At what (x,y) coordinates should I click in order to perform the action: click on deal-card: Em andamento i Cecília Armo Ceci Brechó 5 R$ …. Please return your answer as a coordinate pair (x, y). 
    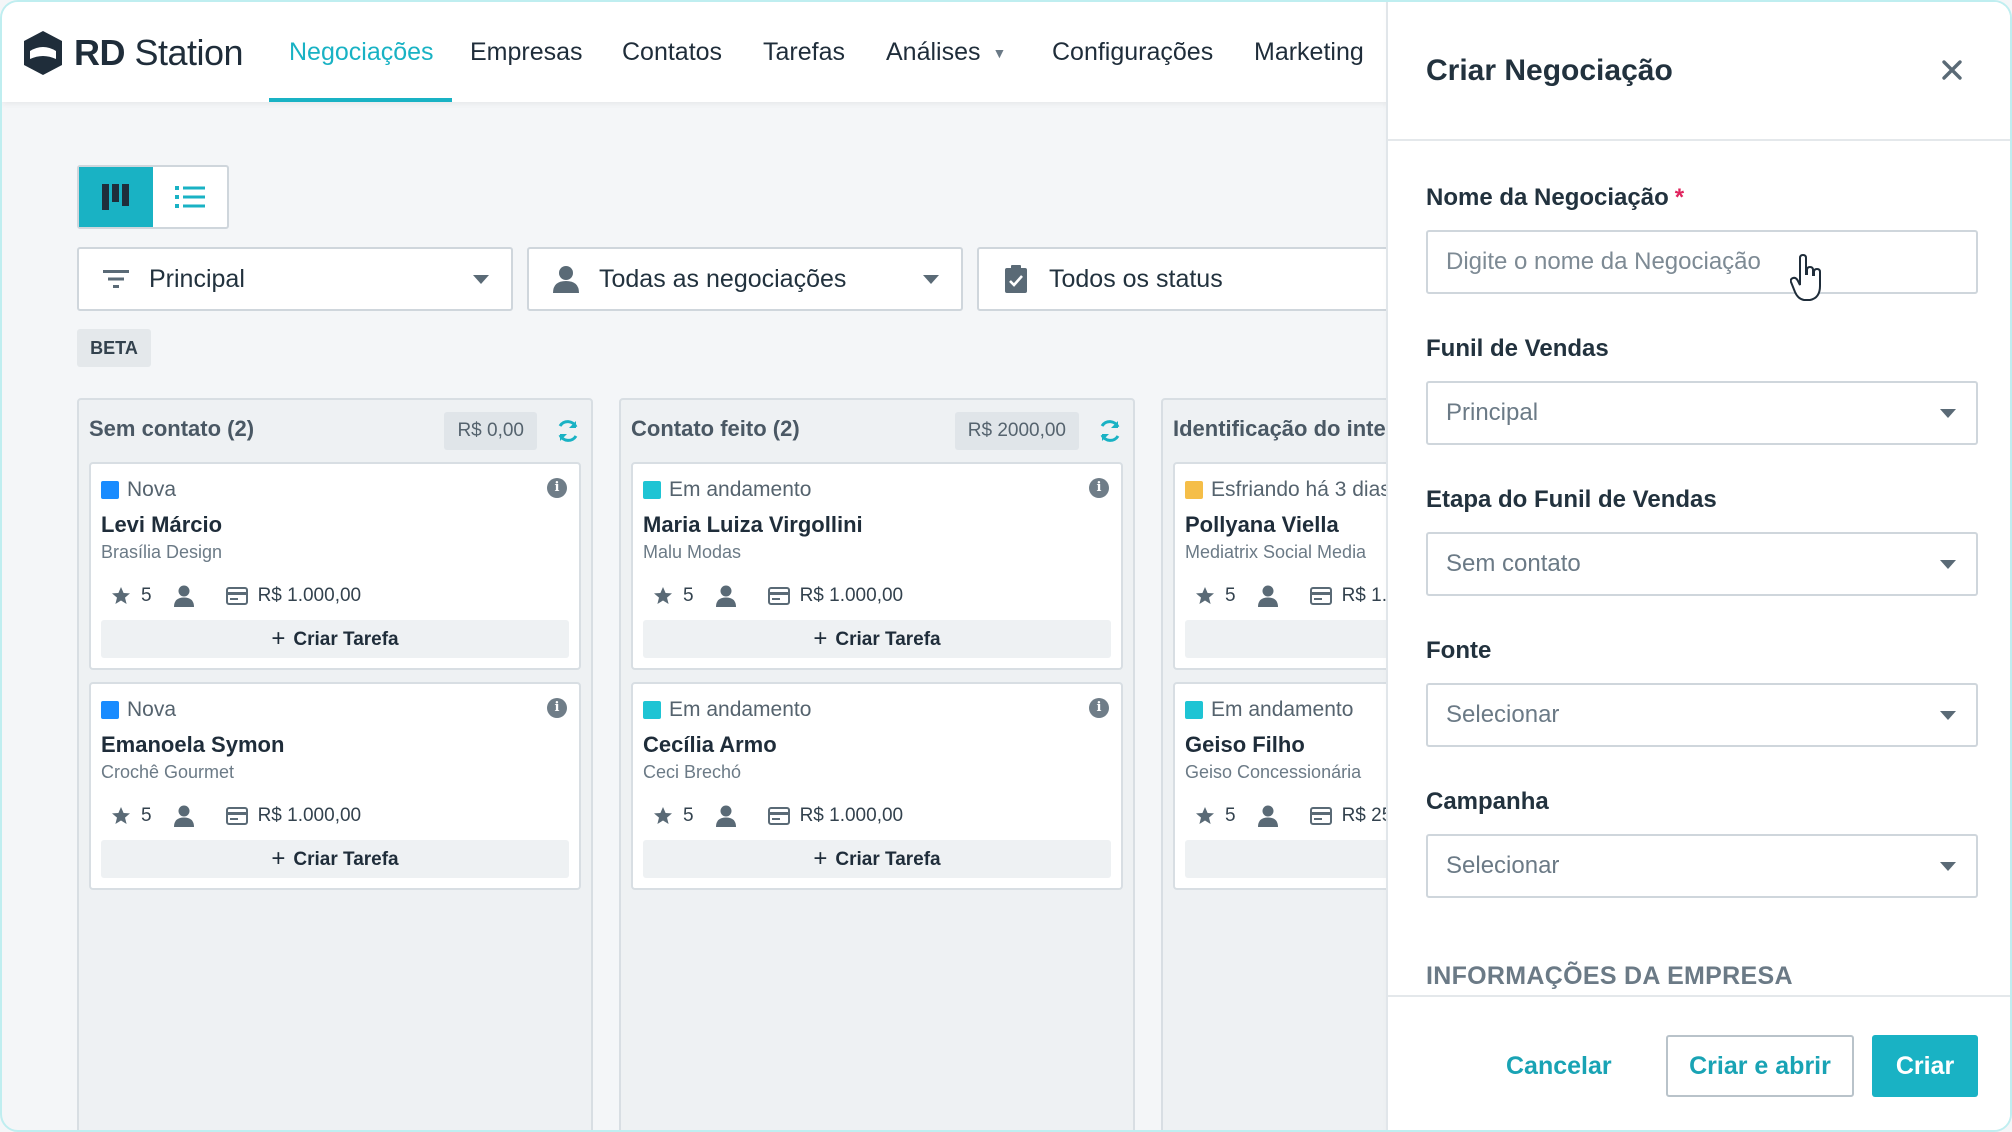
    Looking at the image, I should click on (877, 786).